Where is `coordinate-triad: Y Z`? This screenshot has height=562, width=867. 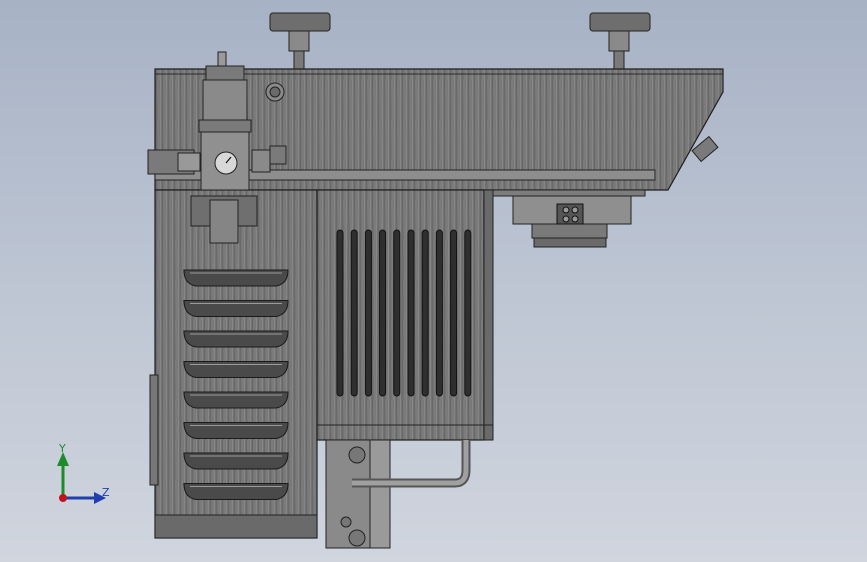
coordinate-triad: Y Z is located at coordinates (85, 478).